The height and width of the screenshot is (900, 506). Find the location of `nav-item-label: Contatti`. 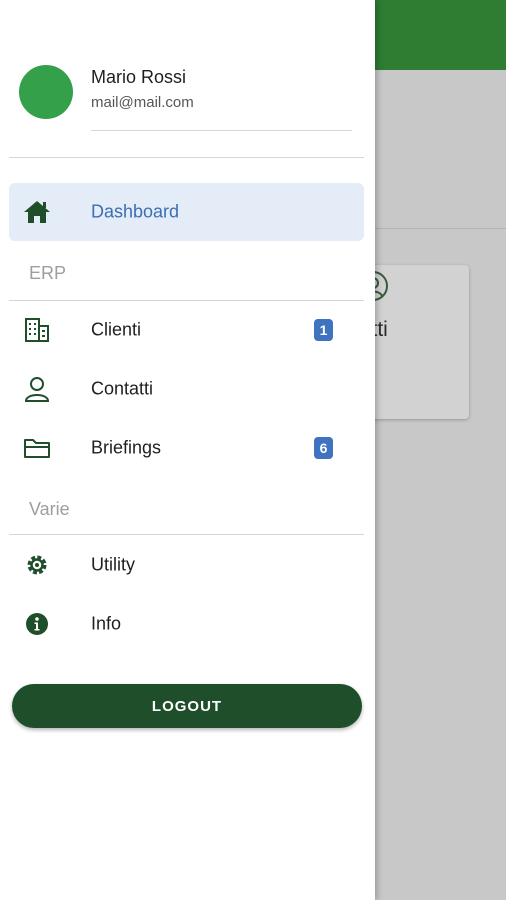

nav-item-label: Contatti is located at coordinates (122, 388).